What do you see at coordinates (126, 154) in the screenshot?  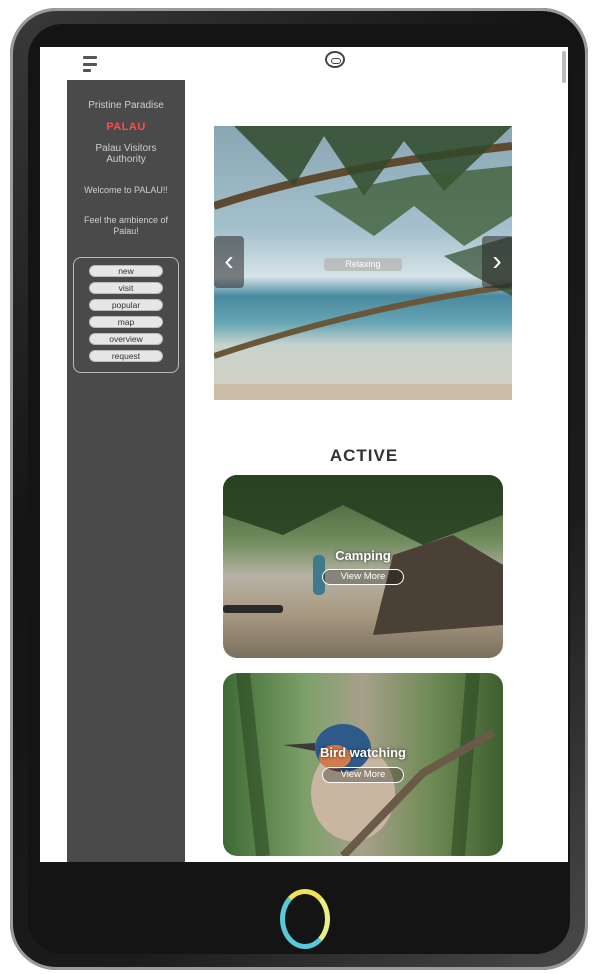 I see `sidebar-authority: Palau Visitors Authority` at bounding box center [126, 154].